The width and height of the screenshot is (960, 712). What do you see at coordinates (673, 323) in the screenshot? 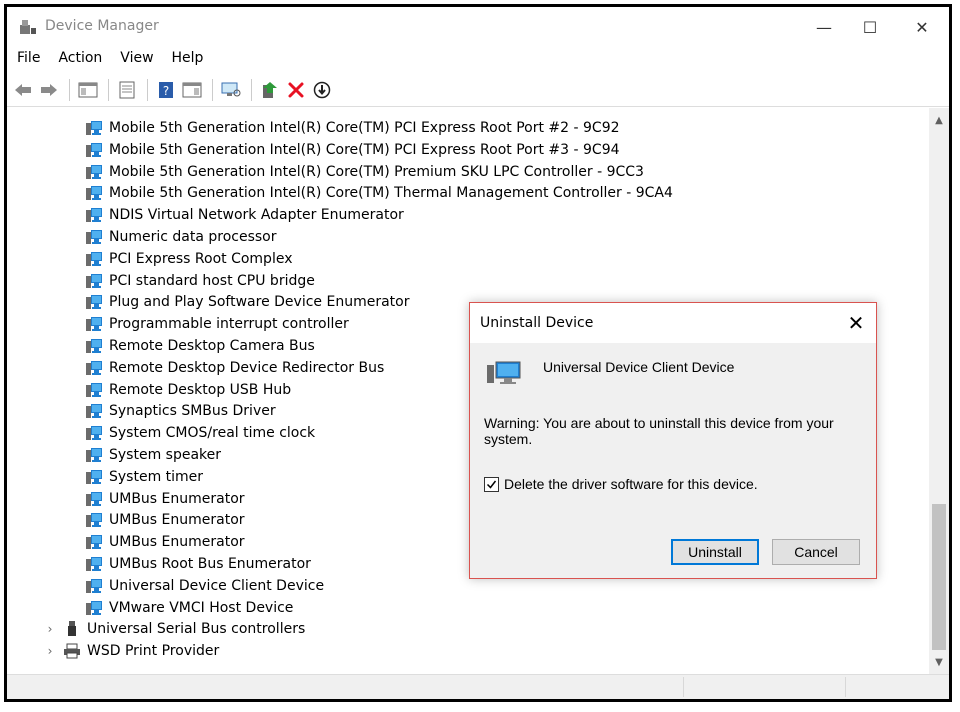
I see `dialog-title-bar: Uninstall Device ✕` at bounding box center [673, 323].